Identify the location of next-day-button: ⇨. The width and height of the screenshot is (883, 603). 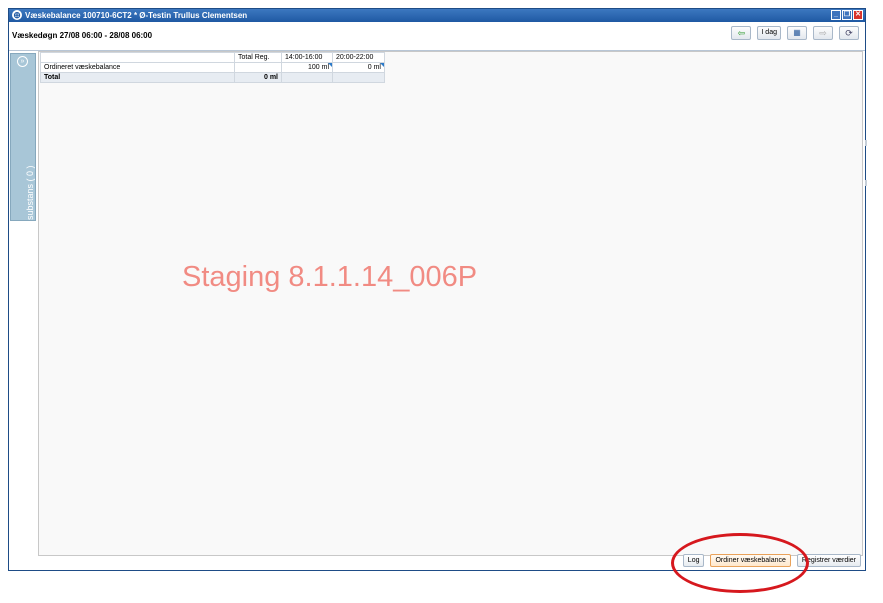
(823, 33).